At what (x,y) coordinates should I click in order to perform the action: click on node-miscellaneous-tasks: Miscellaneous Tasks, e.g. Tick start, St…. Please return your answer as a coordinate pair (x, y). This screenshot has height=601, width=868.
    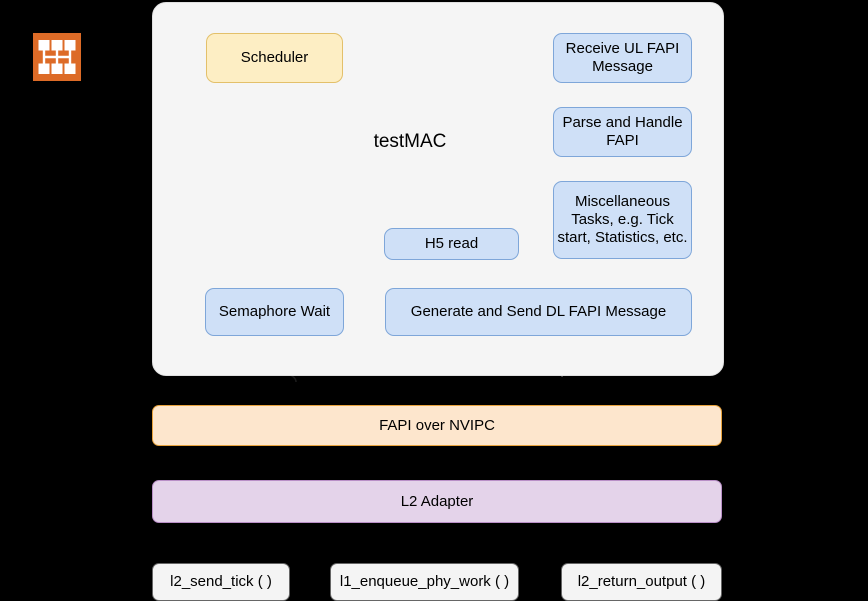
    Looking at the image, I should click on (622, 220).